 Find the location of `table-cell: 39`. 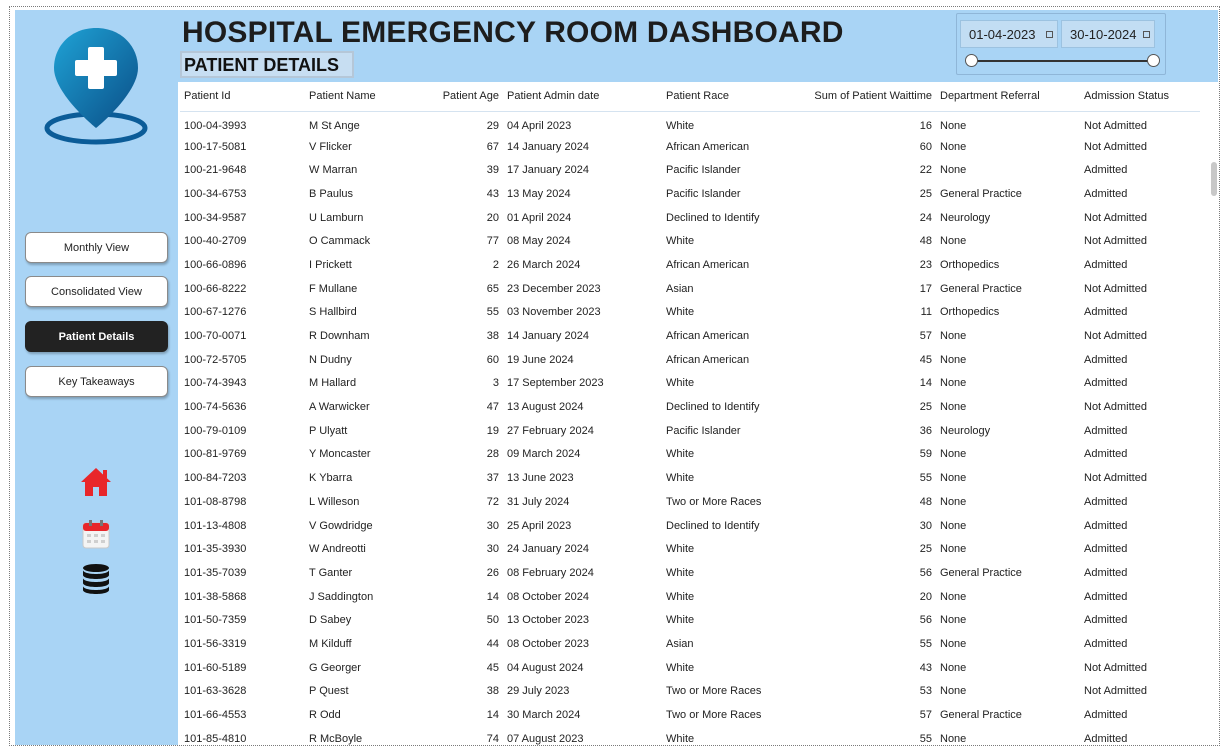

table-cell: 39 is located at coordinates (492, 170).